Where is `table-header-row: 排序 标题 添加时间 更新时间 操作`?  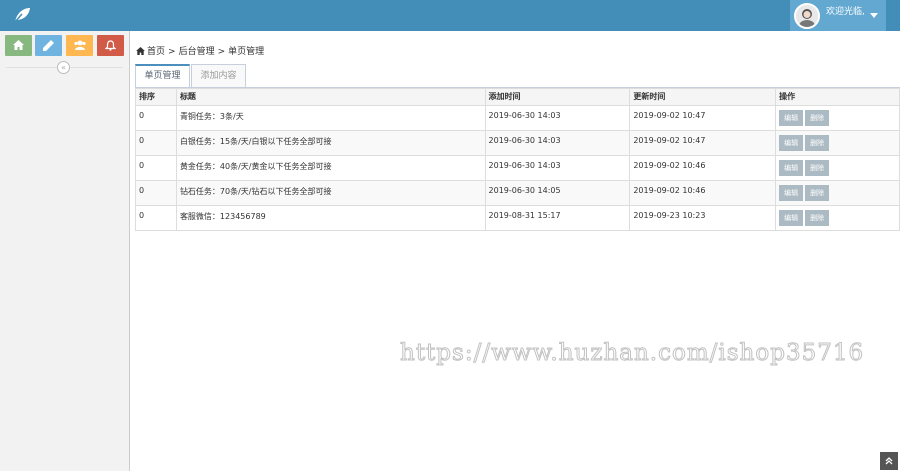
table-header-row: 排序 标题 添加时间 更新时间 操作 is located at coordinates (517, 97).